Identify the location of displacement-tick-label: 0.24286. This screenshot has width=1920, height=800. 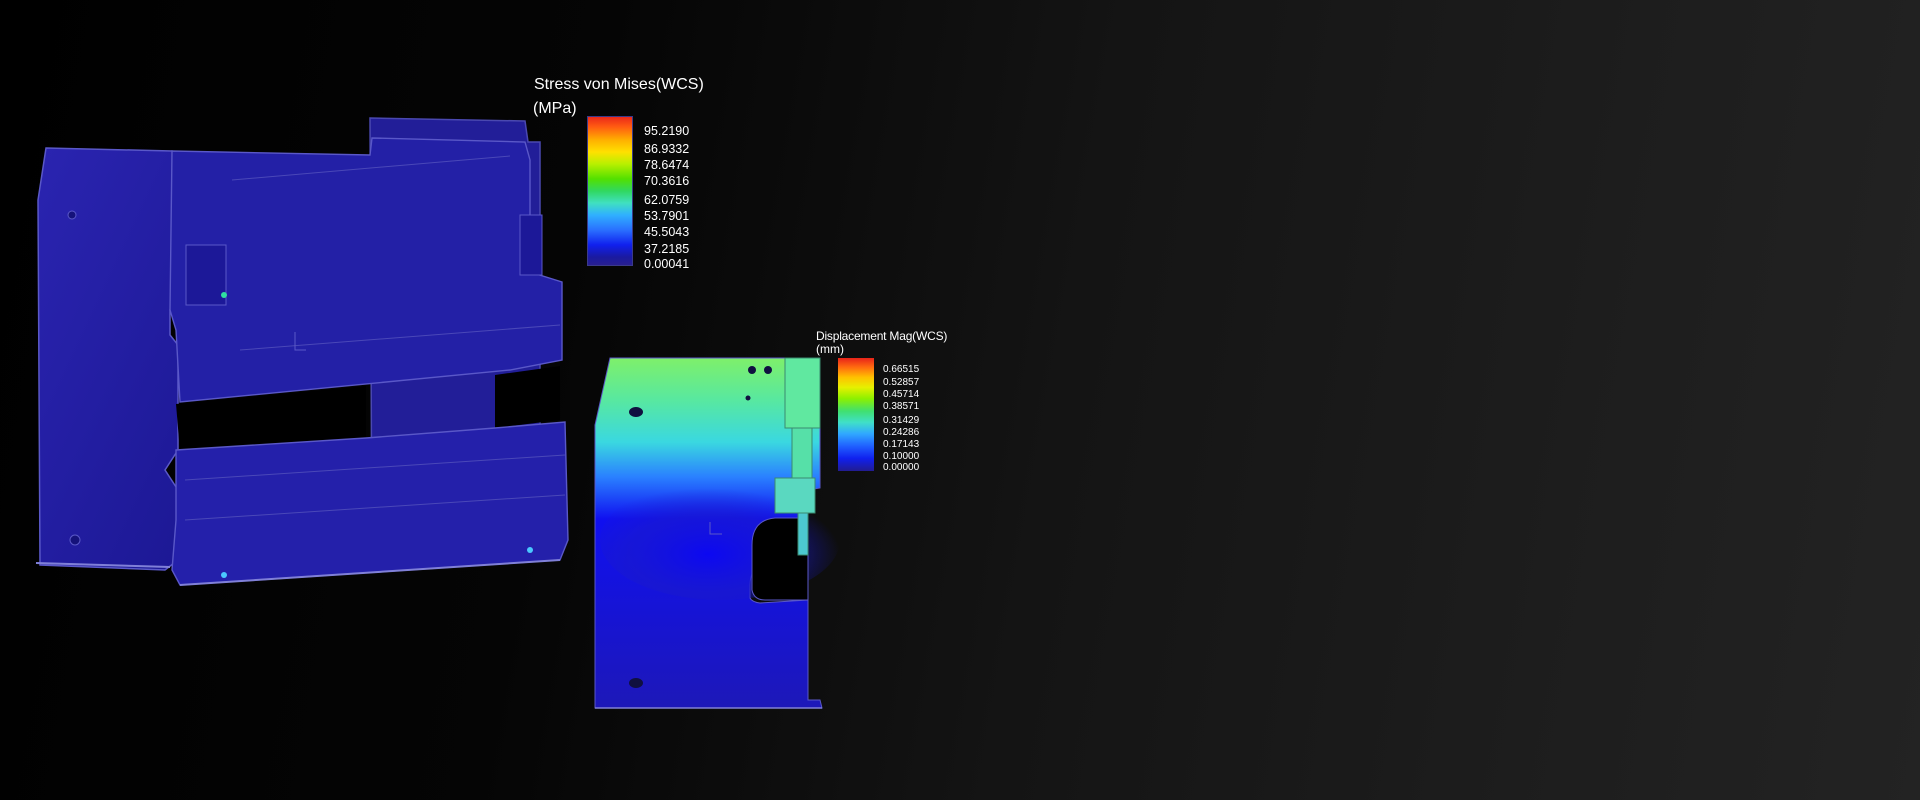
(901, 432).